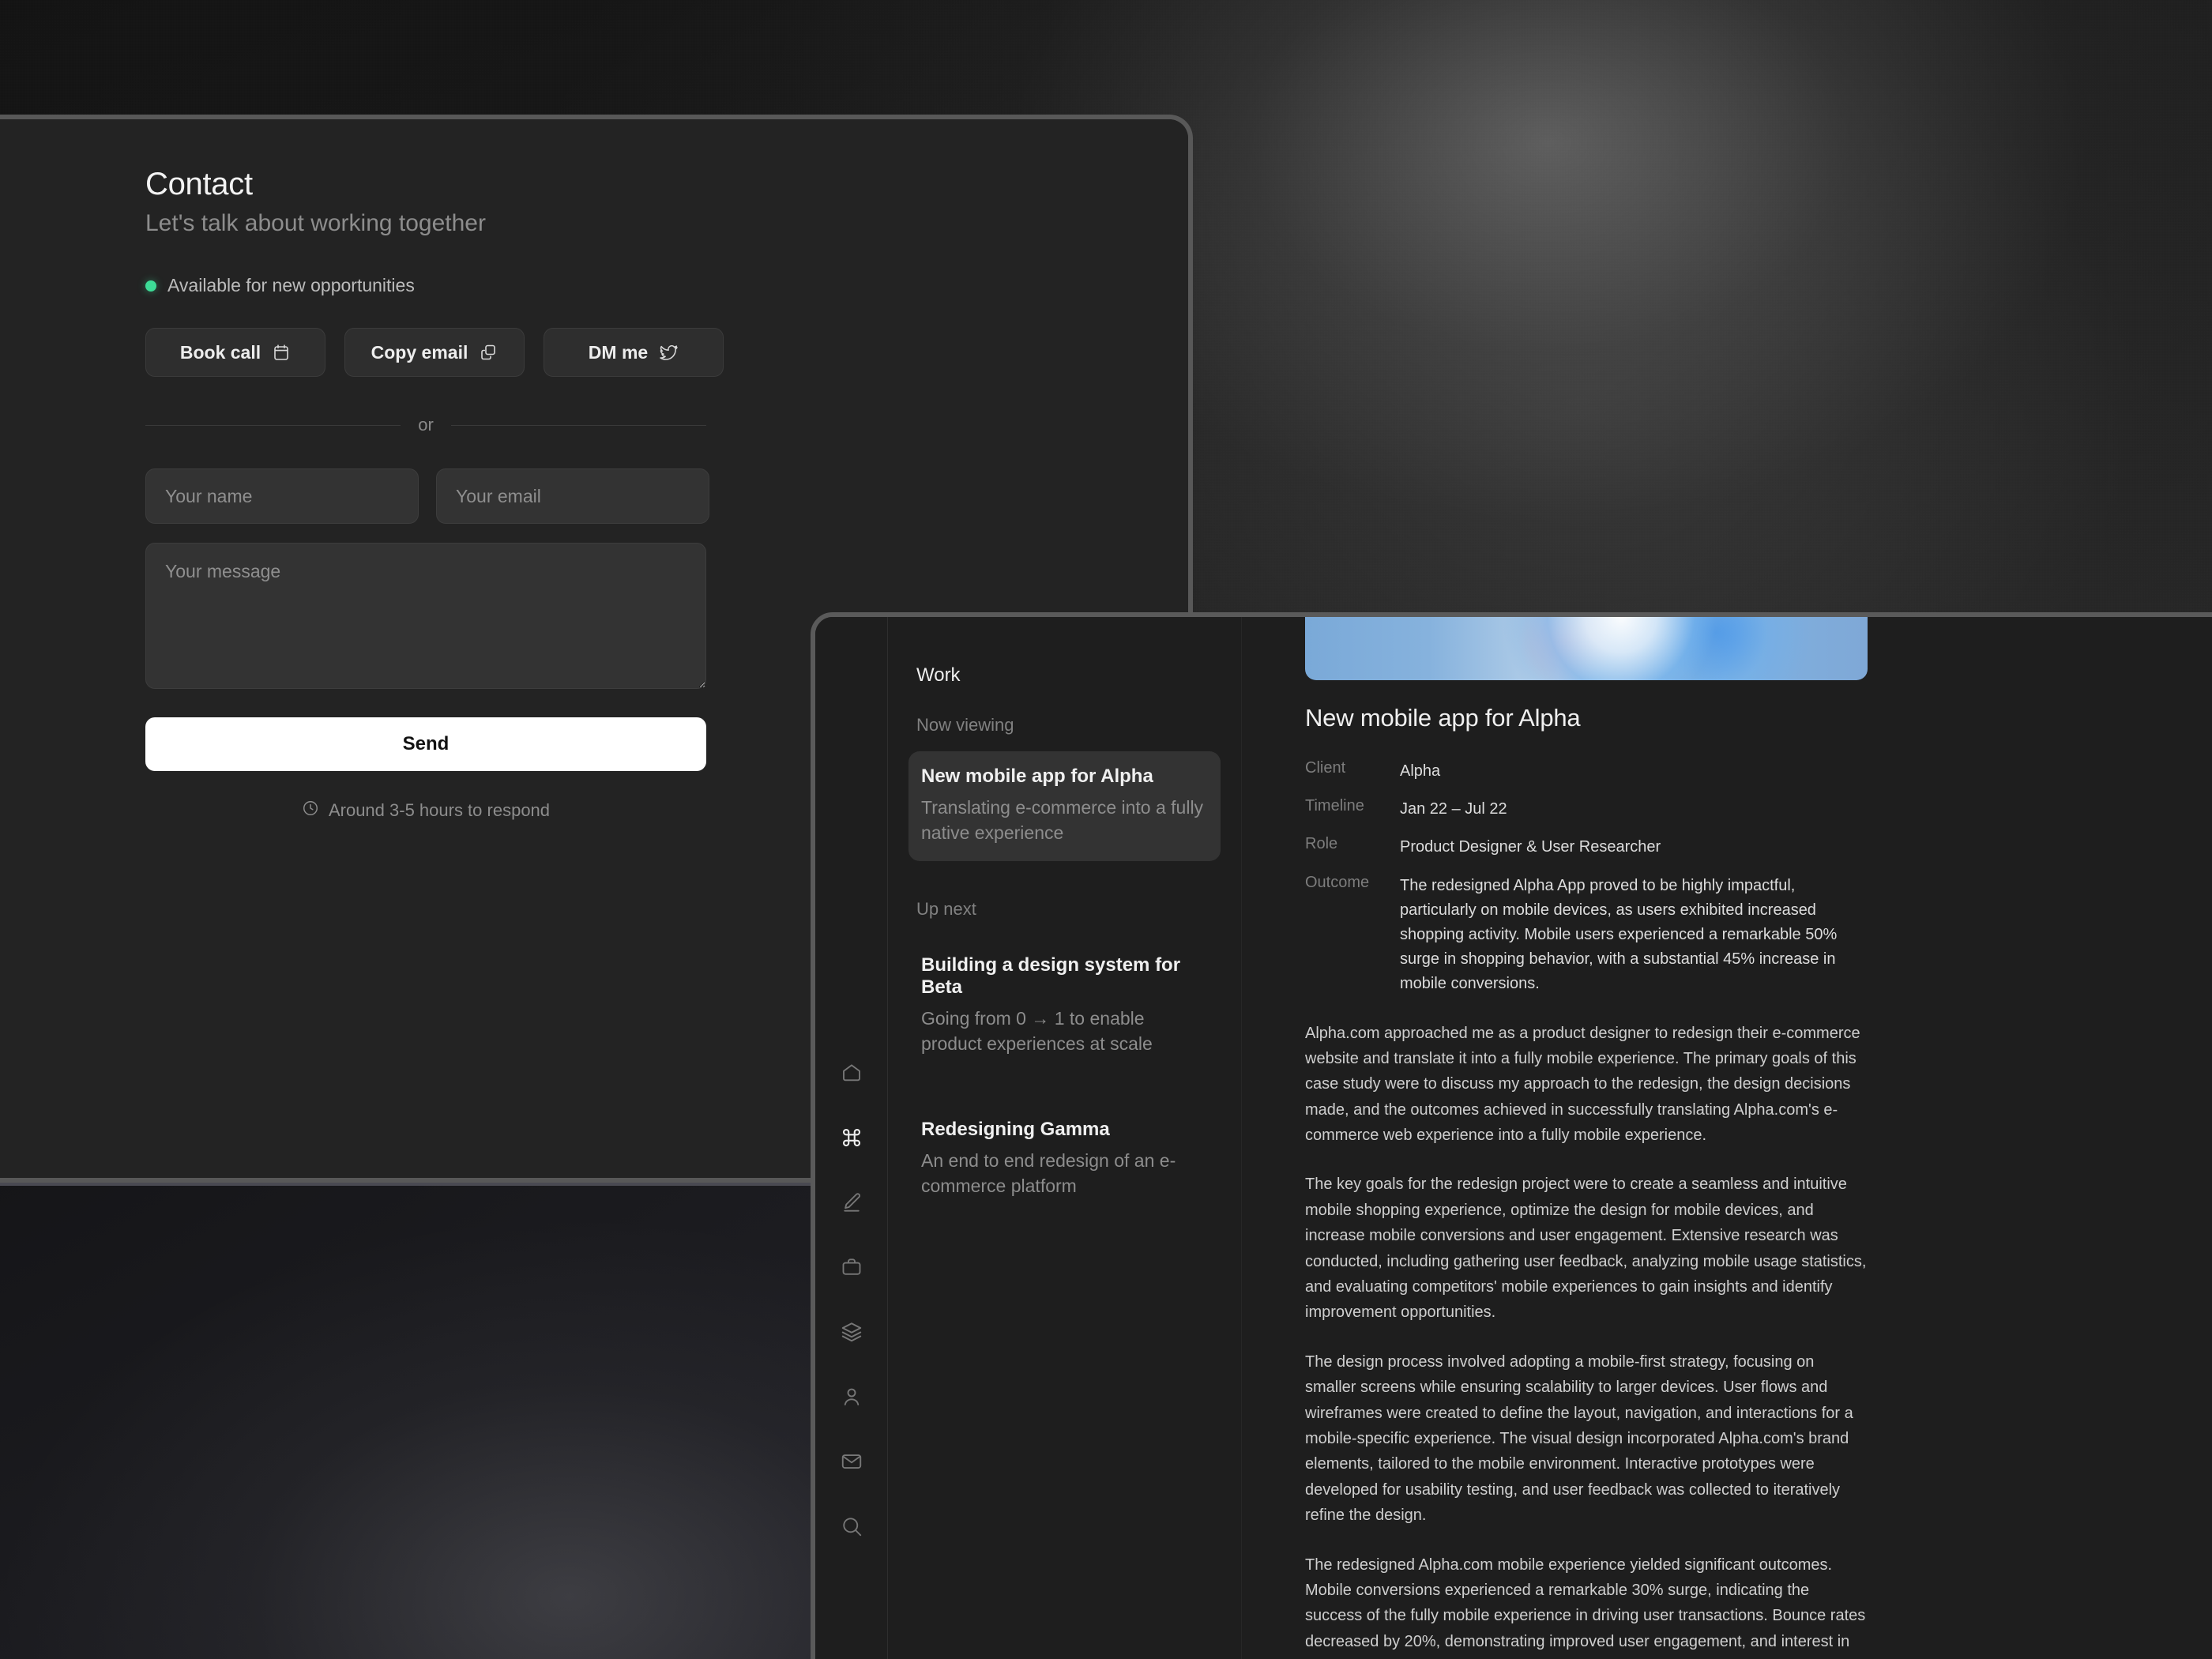  What do you see at coordinates (852, 1396) in the screenshot?
I see `user-icon` at bounding box center [852, 1396].